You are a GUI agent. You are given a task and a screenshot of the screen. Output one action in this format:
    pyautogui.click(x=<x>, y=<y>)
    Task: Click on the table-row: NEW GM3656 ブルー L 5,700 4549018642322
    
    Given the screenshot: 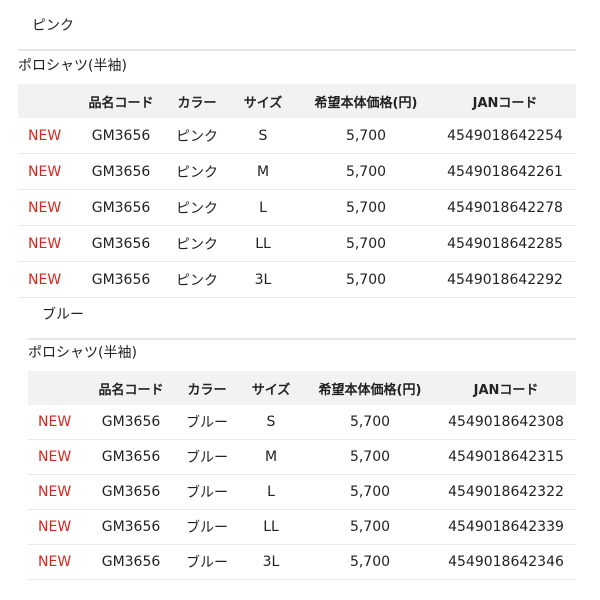 What is the action you would take?
    pyautogui.click(x=302, y=492)
    